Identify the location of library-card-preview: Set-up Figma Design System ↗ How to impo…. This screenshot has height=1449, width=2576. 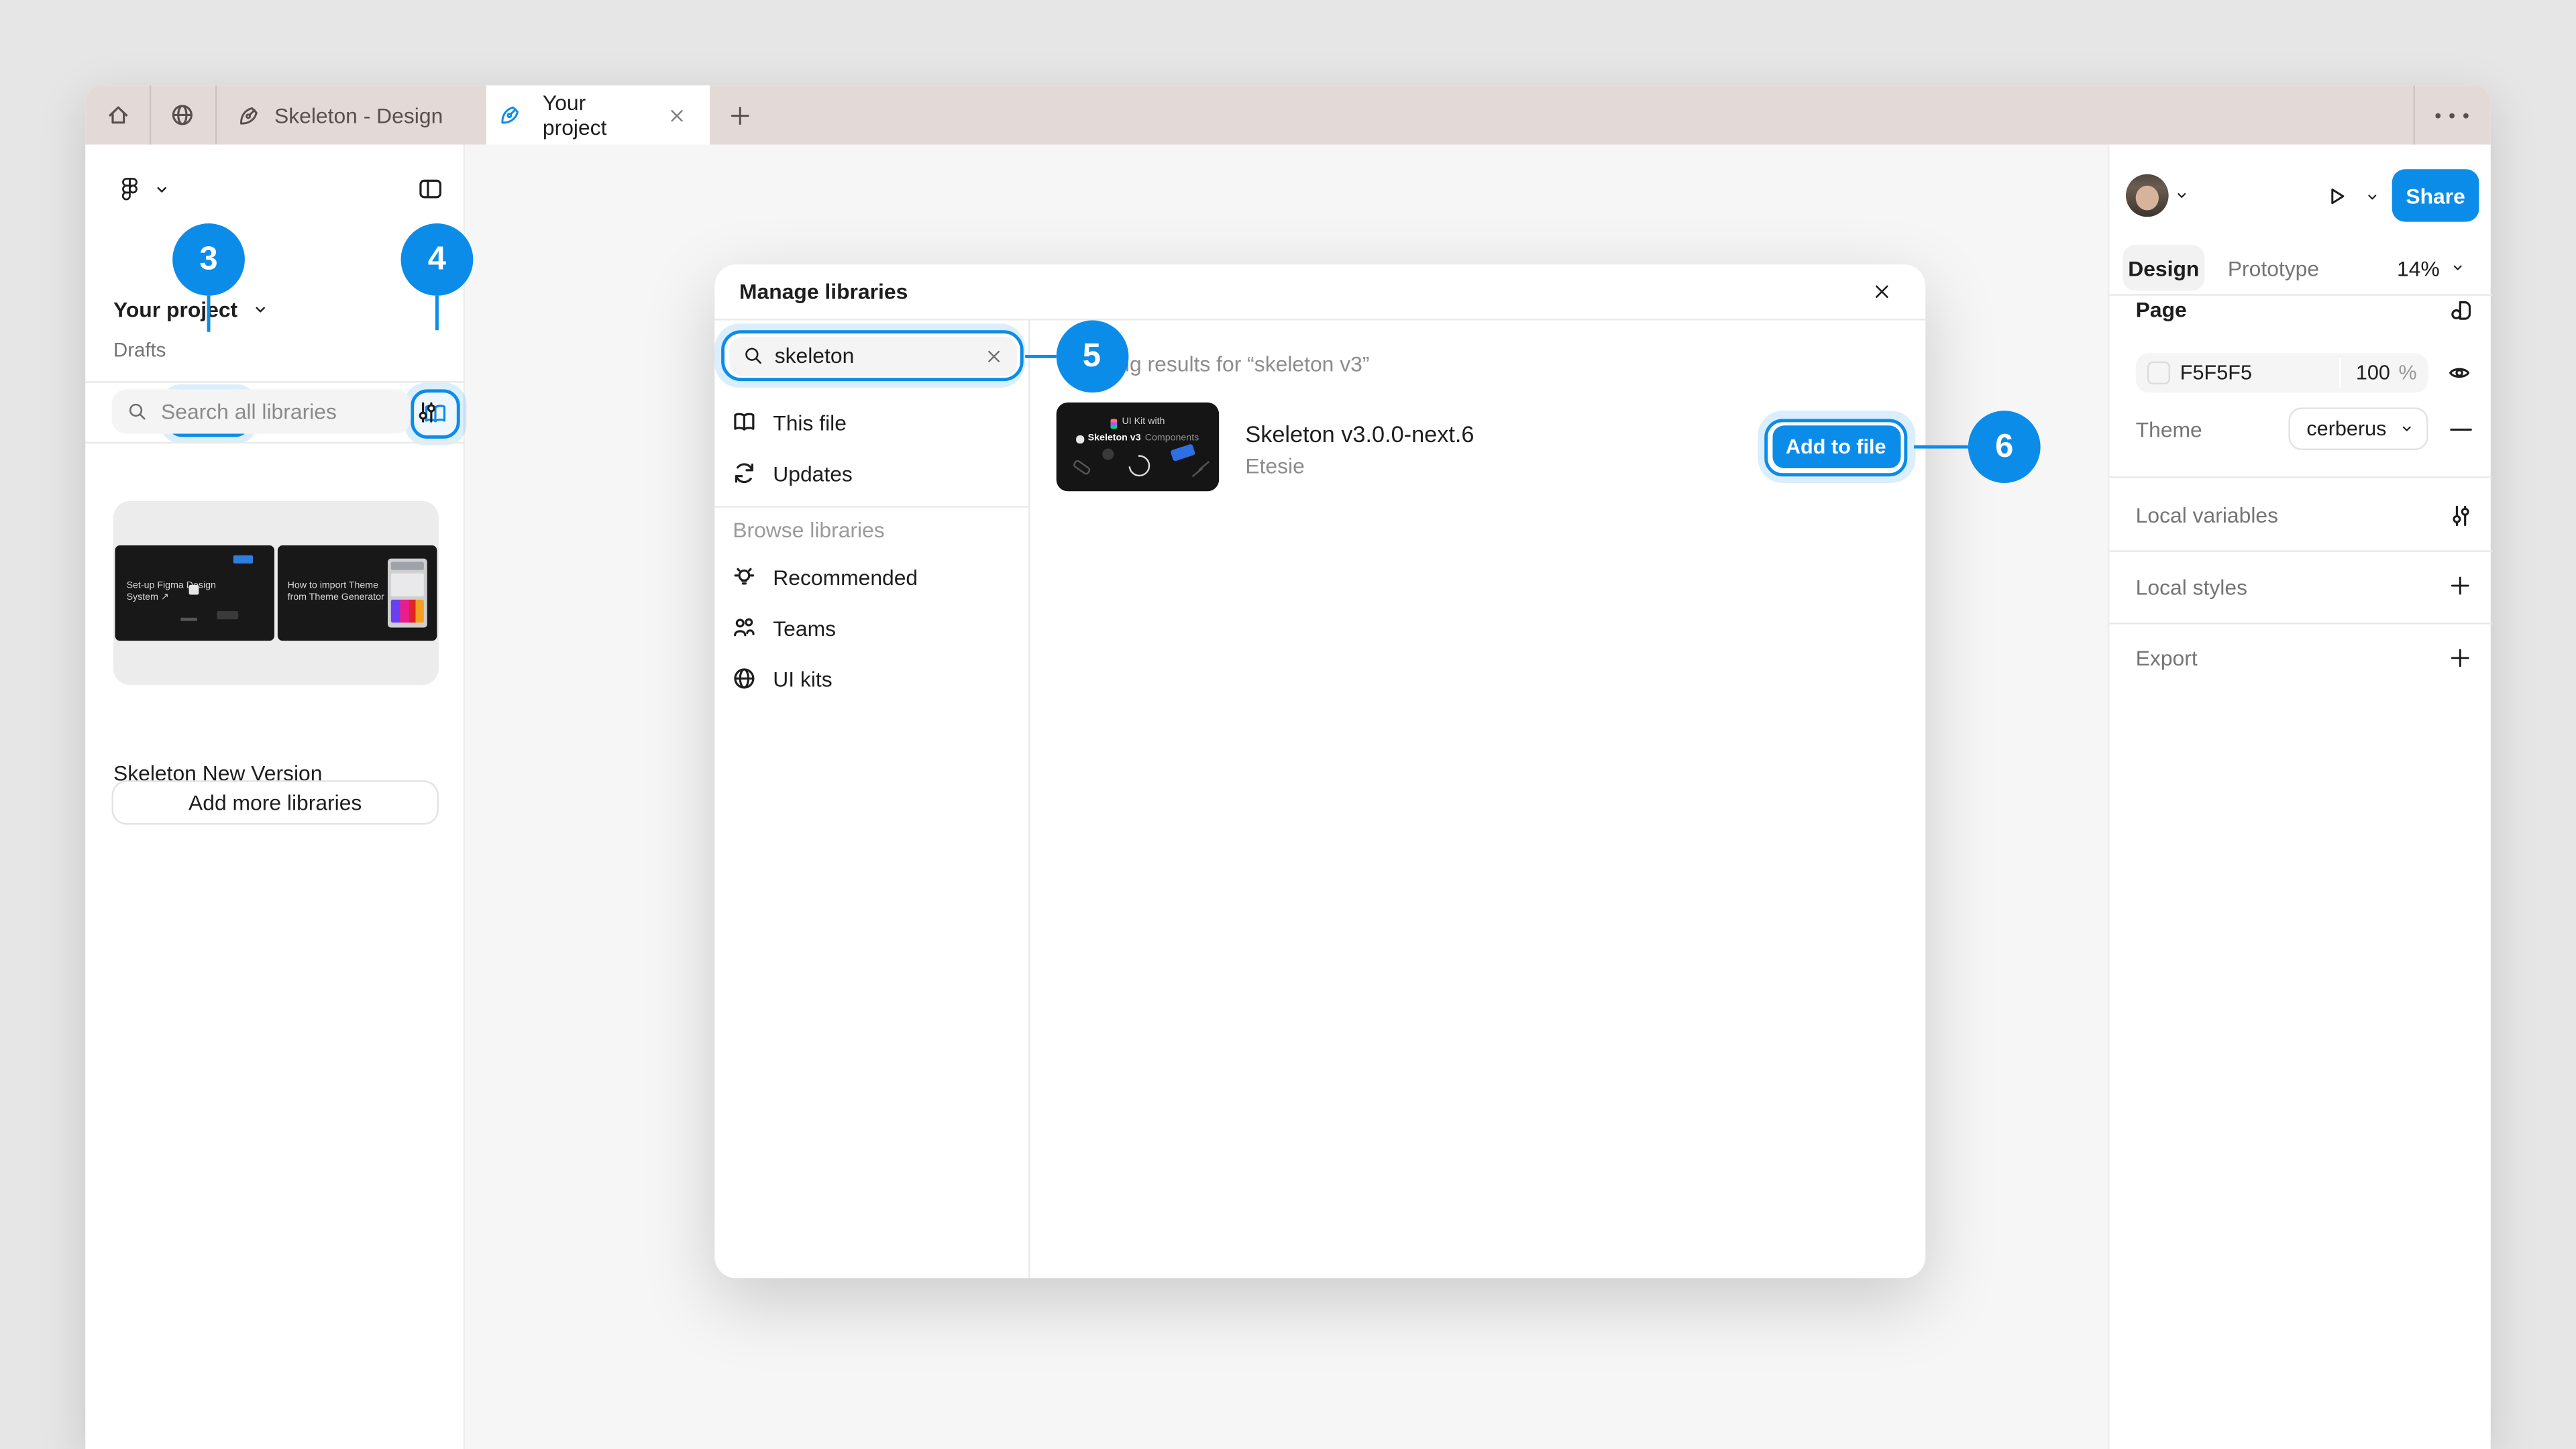
(276, 593).